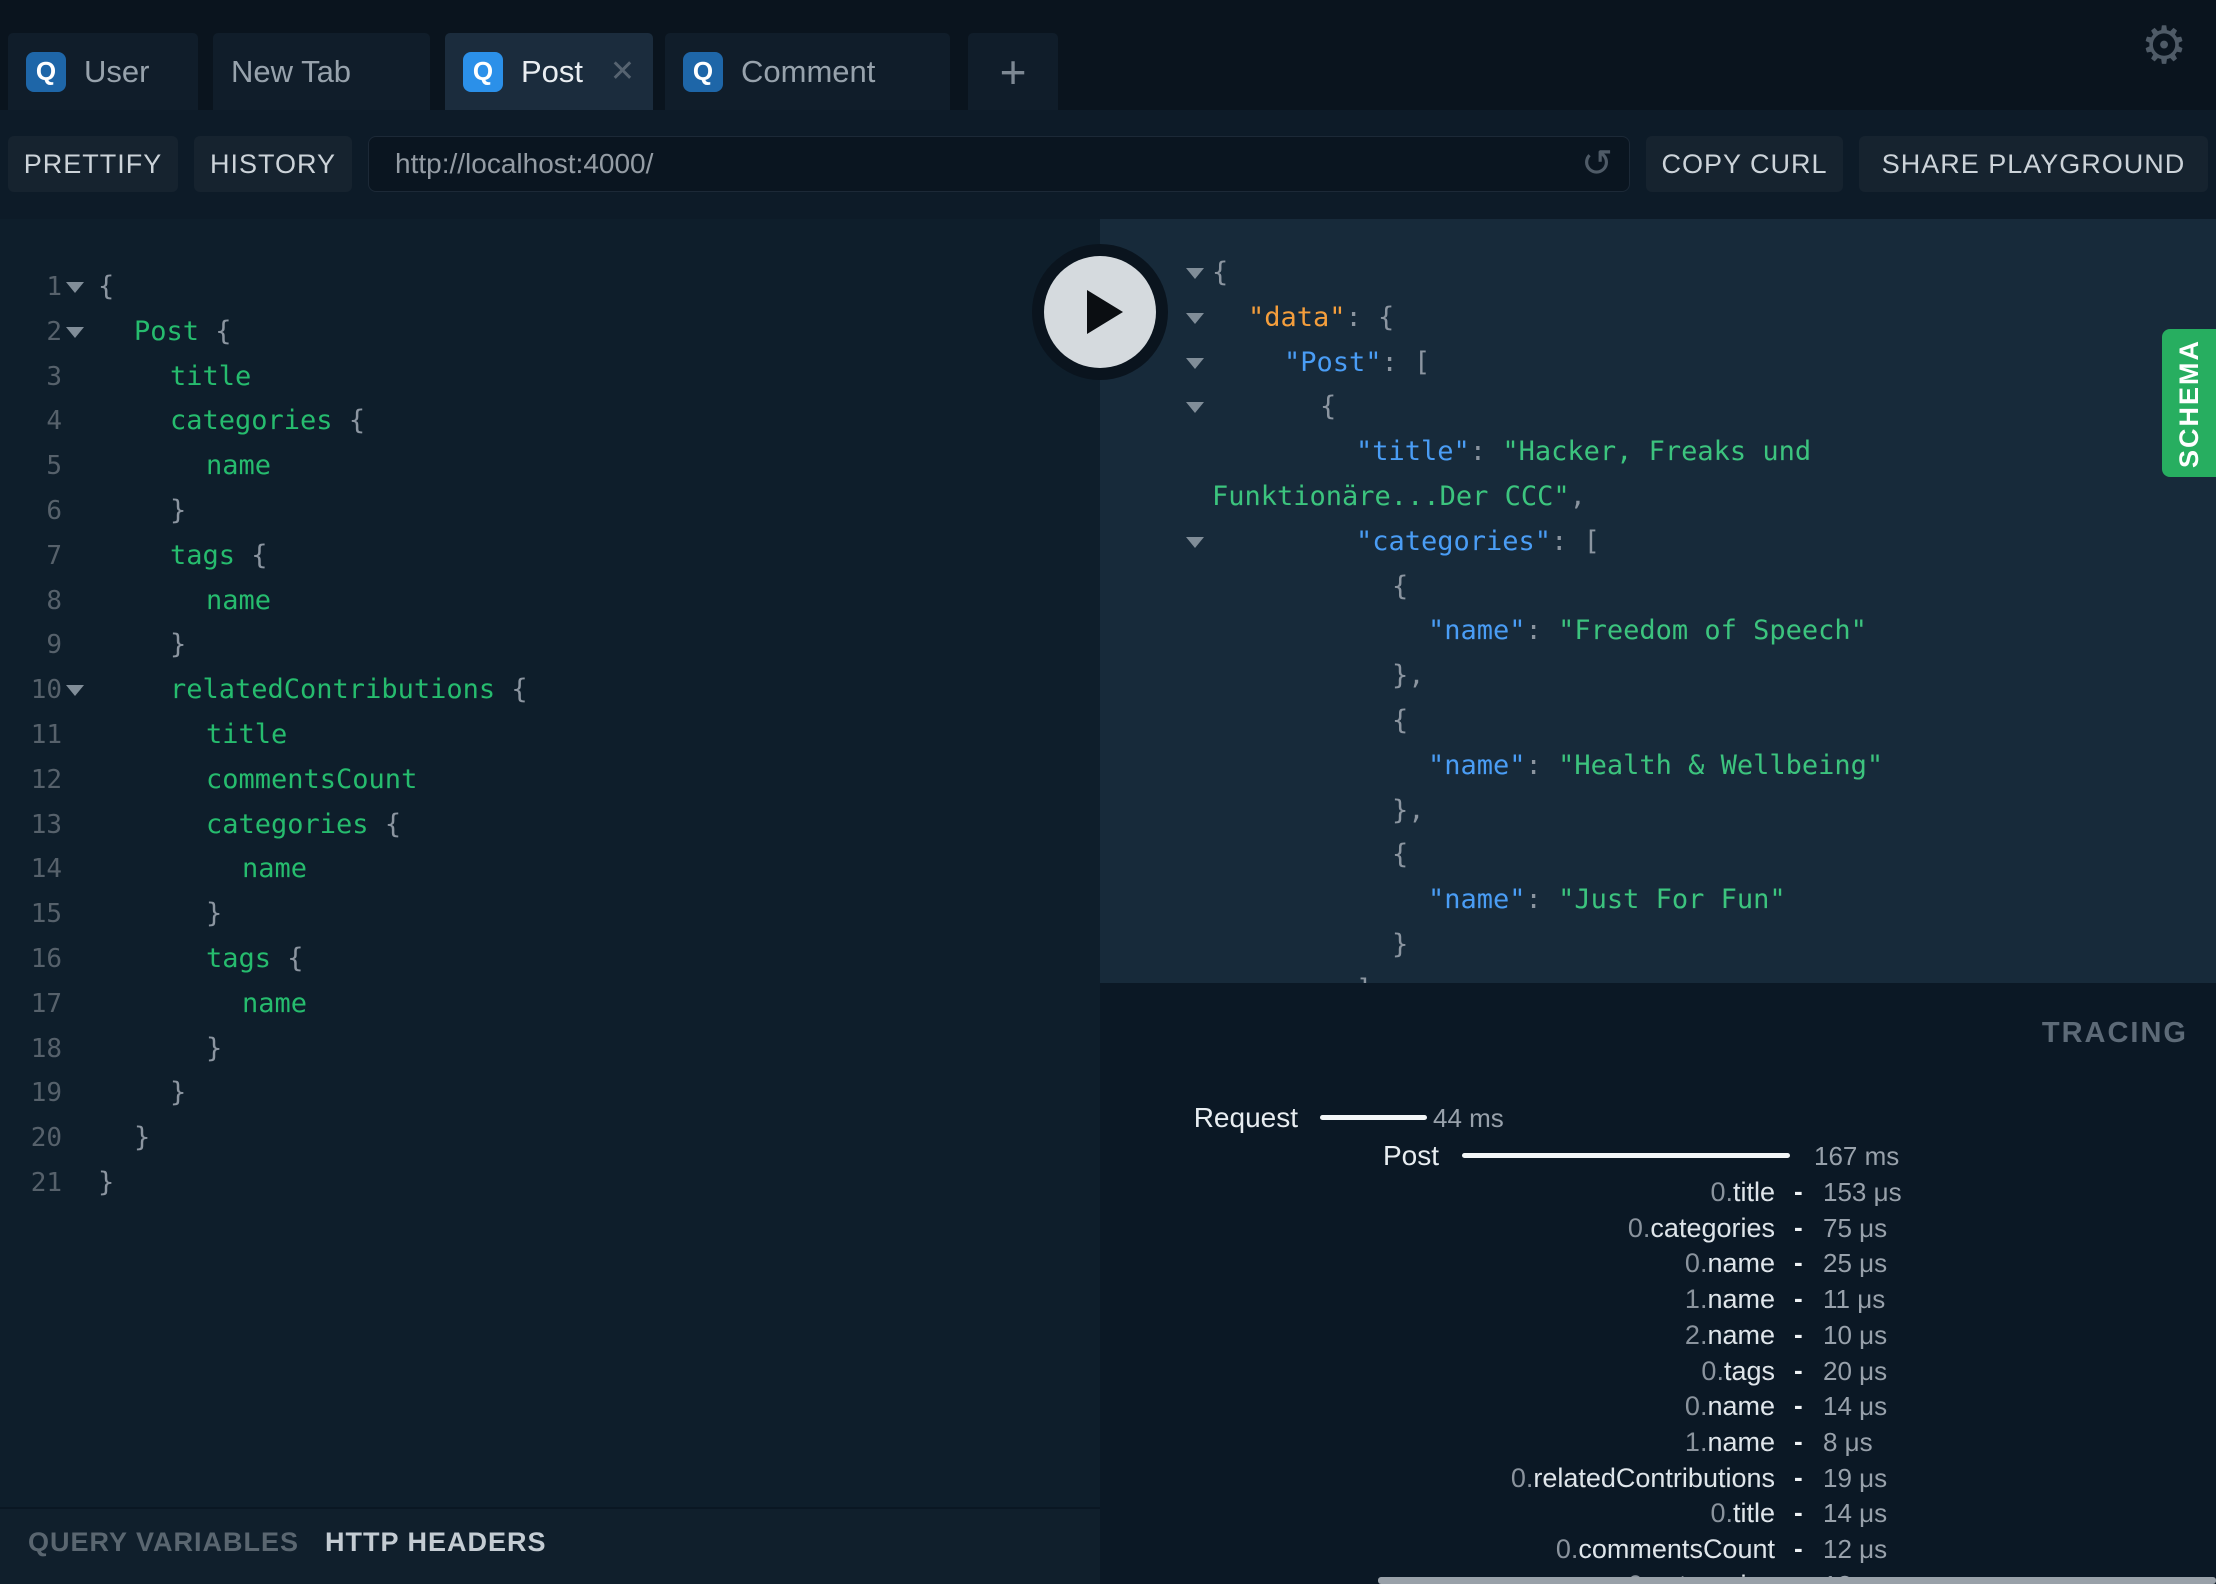  Describe the element at coordinates (550, 735) in the screenshot. I see `editor-line: 11 title` at that location.